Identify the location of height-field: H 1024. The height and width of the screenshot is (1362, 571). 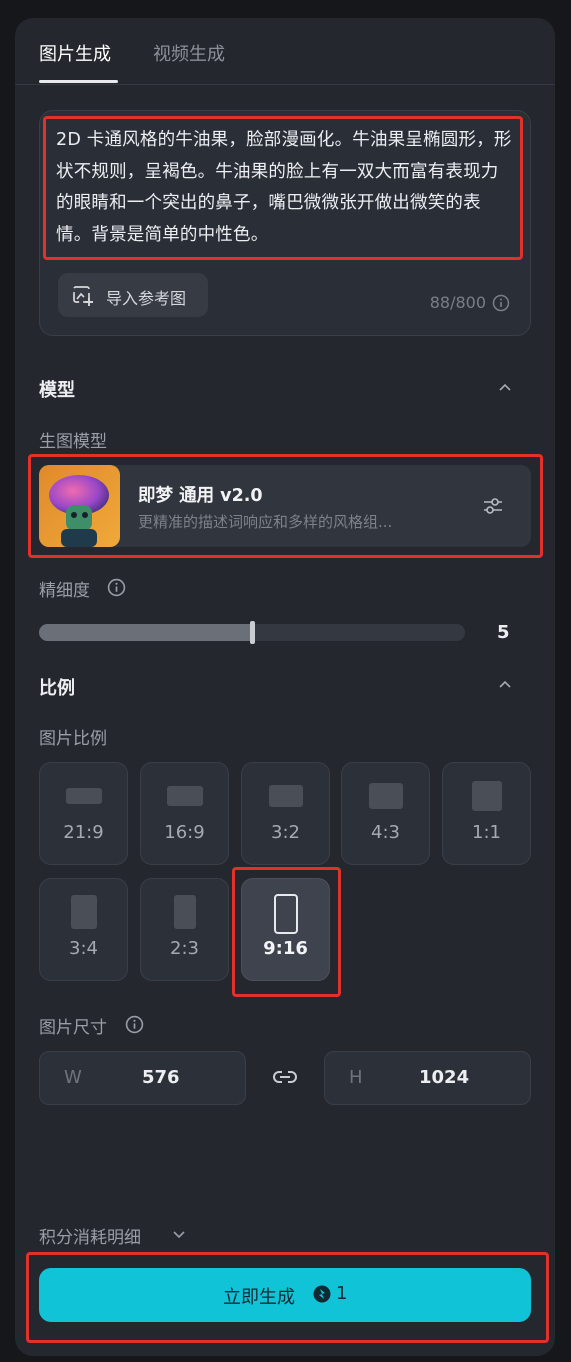
(427, 1078).